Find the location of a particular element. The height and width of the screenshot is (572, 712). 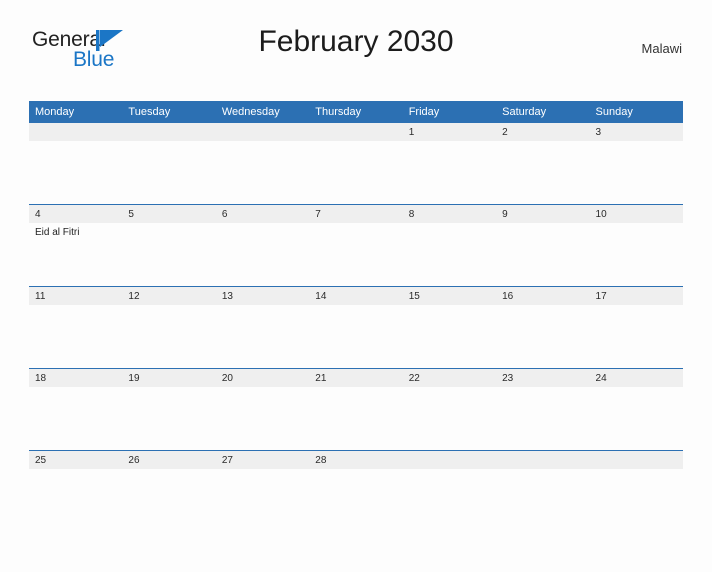

calendar-day-cell: 27 is located at coordinates (262, 491).